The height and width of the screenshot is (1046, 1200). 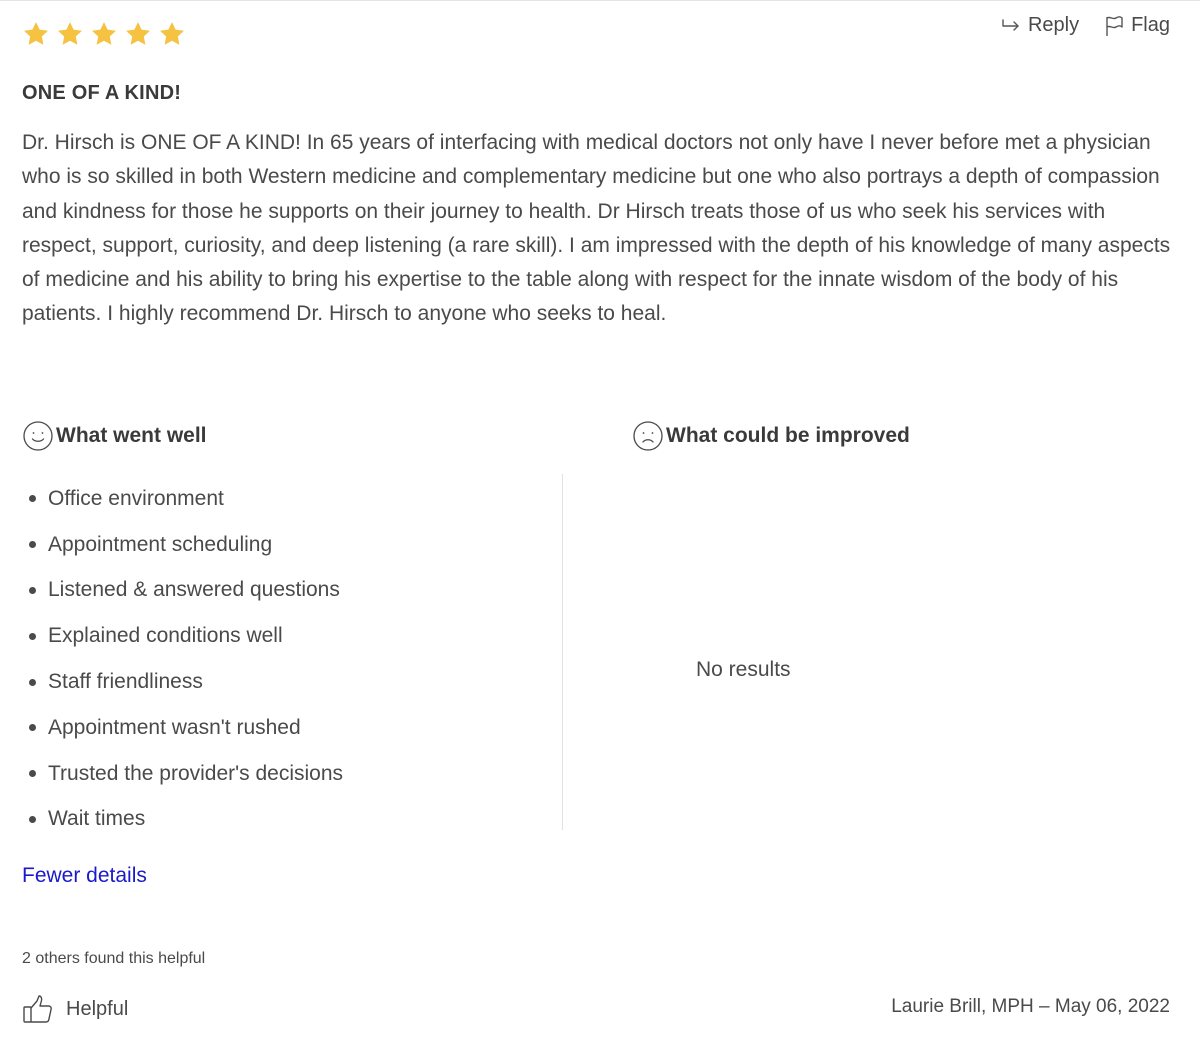 I want to click on thumbs-up-icon, so click(x=38, y=1009).